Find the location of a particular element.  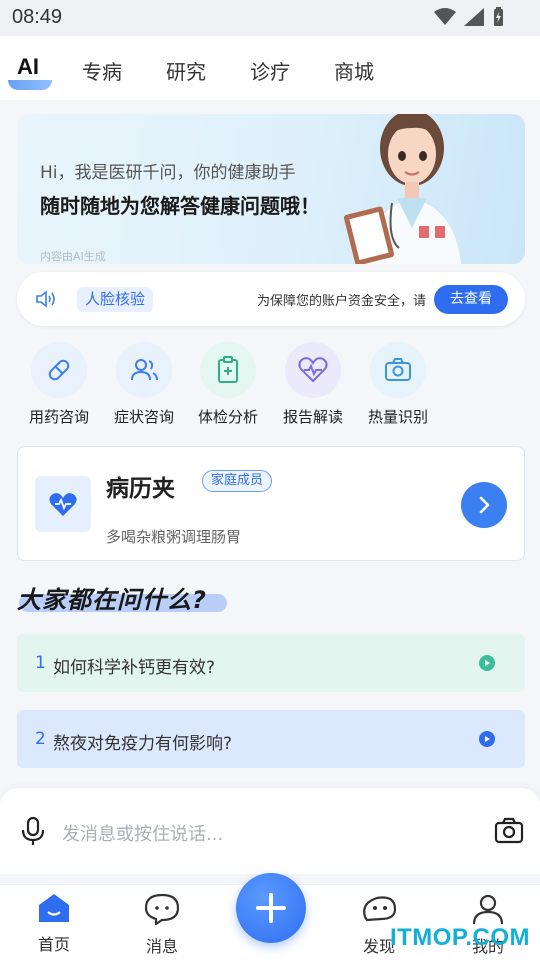

profile-icon is located at coordinates (488, 909).